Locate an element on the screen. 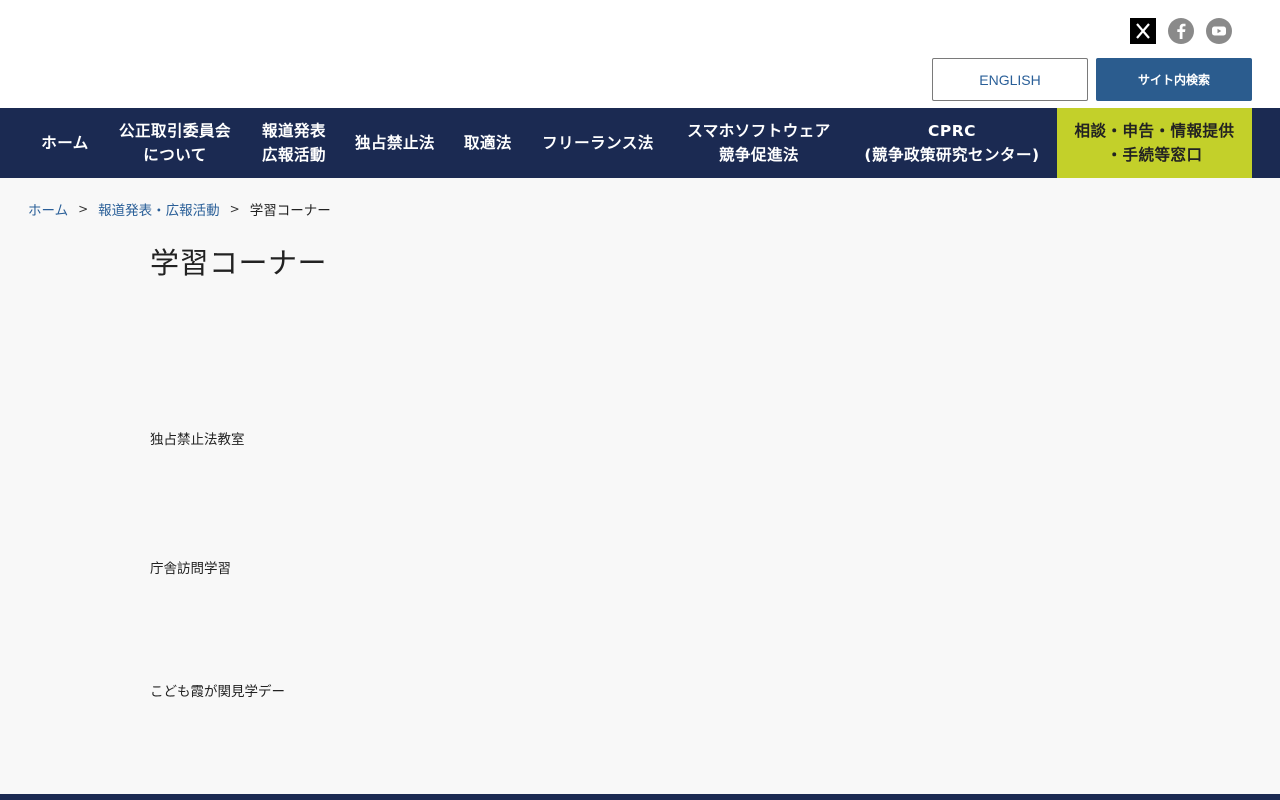 Image resolution: width=1280 pixels, height=800 pixels. nav-item-smartphone: スマホソフトウェア 競争促進法 is located at coordinates (759, 143).